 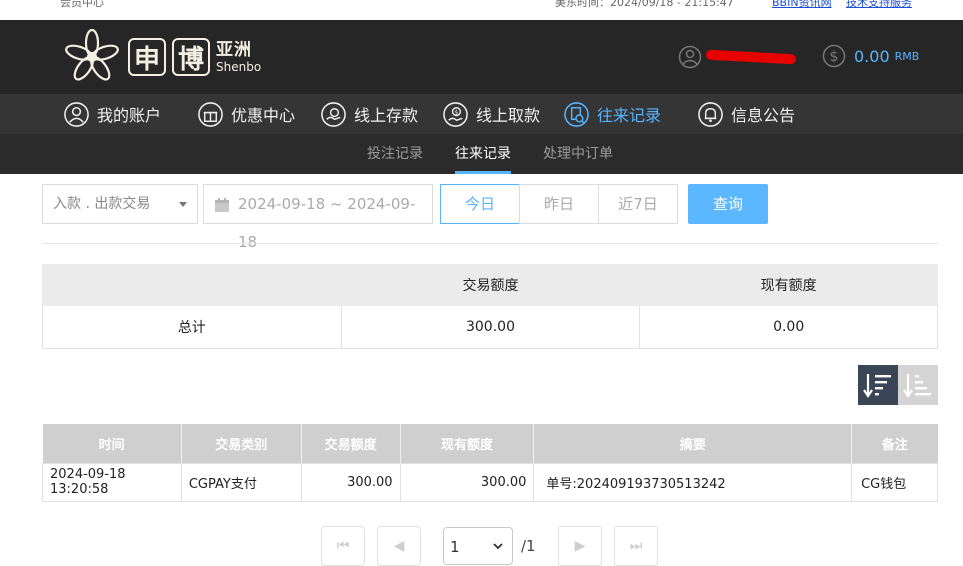 What do you see at coordinates (490, 243) in the screenshot?
I see `divider` at bounding box center [490, 243].